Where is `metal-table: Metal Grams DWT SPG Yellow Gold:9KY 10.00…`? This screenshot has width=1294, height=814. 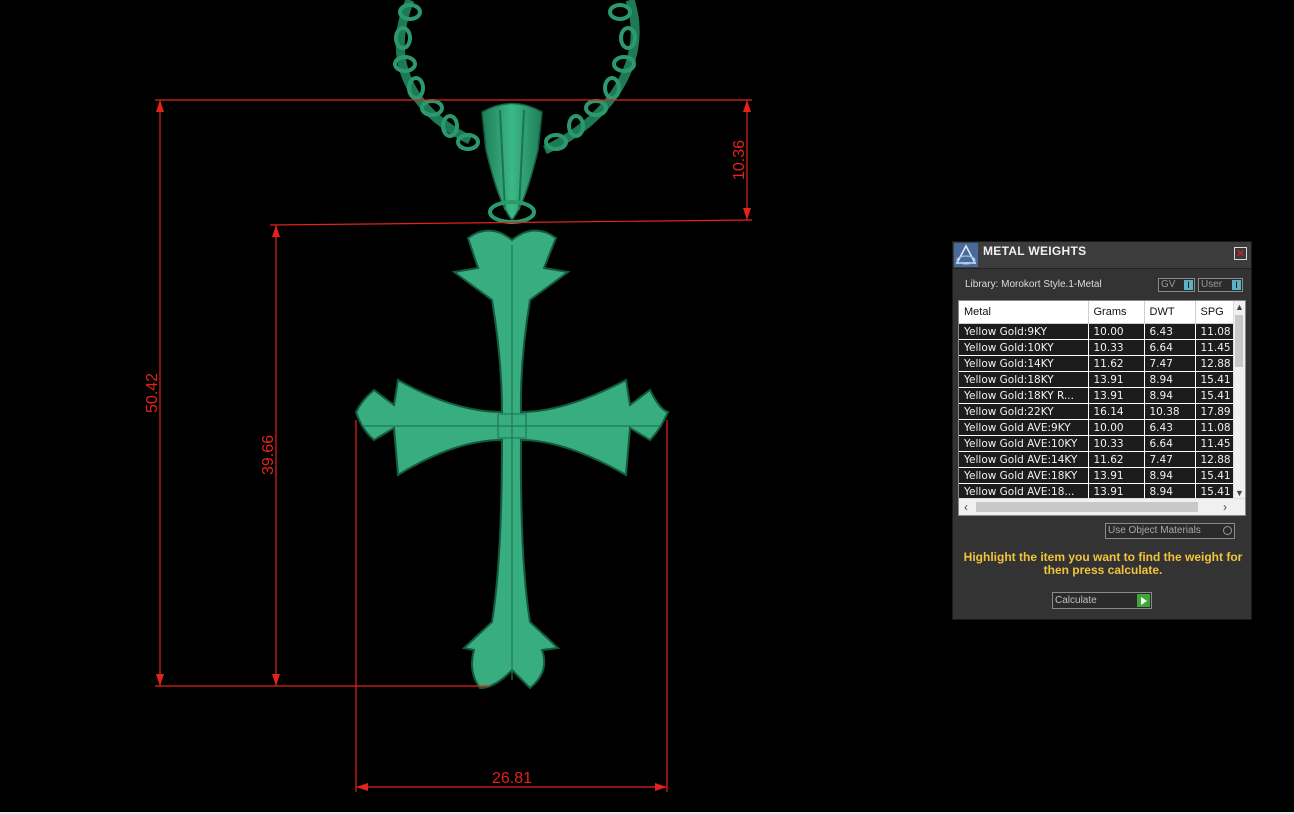 metal-table: Metal Grams DWT SPG Yellow Gold:9KY 10.00… is located at coordinates (1102, 408).